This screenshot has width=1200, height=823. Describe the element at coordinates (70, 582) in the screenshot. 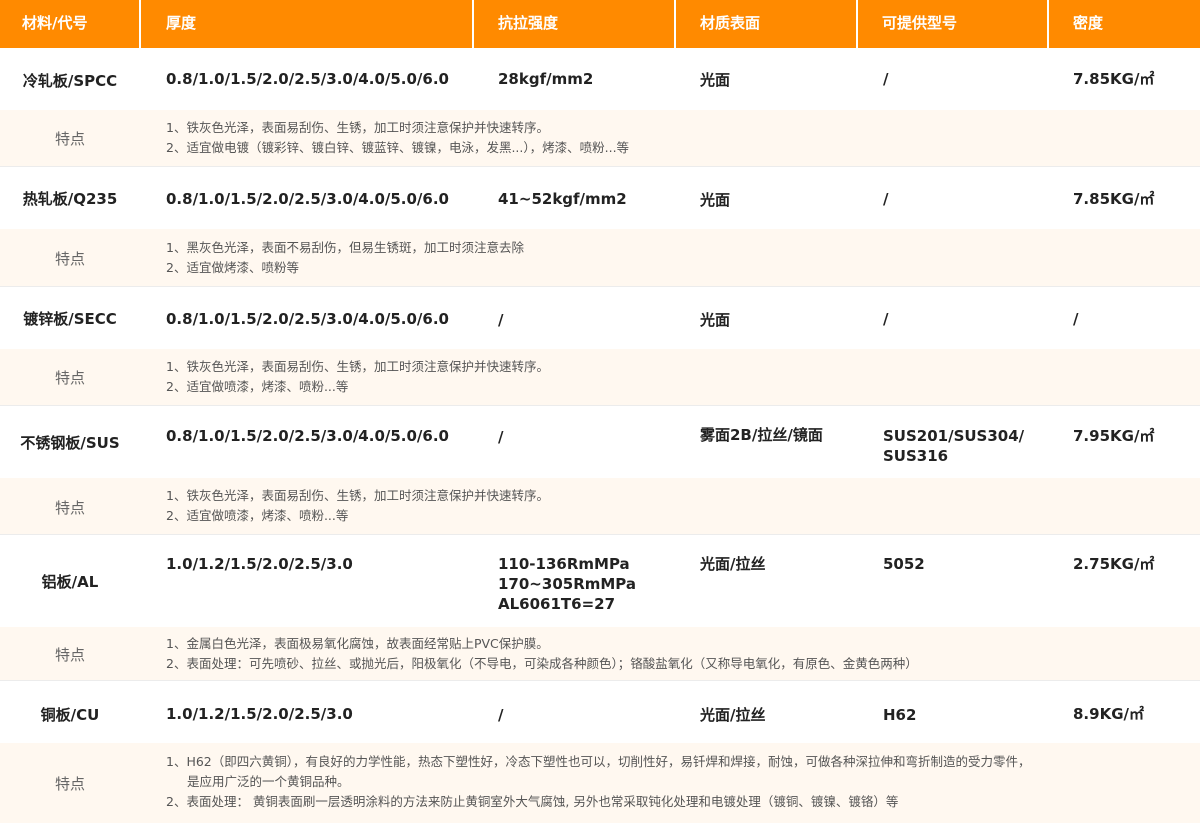

I see `material-name: 铝板/AL` at that location.